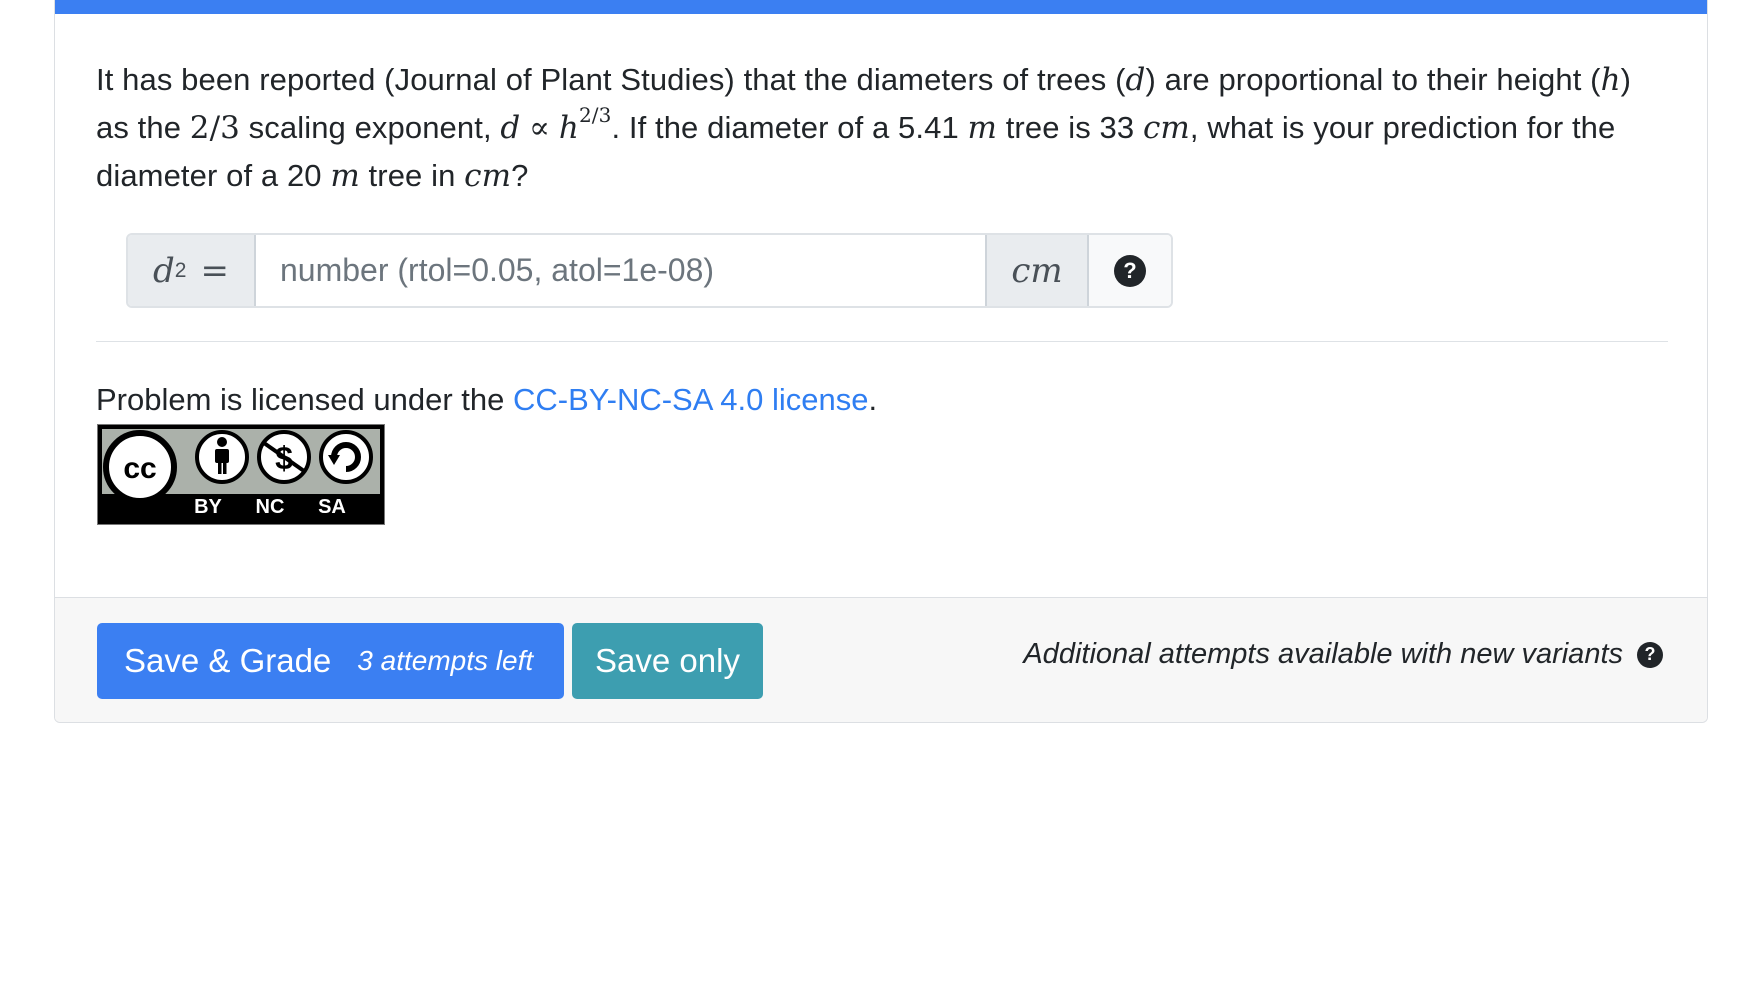  Describe the element at coordinates (332, 507) in the screenshot. I see `svg-text: SA` at that location.